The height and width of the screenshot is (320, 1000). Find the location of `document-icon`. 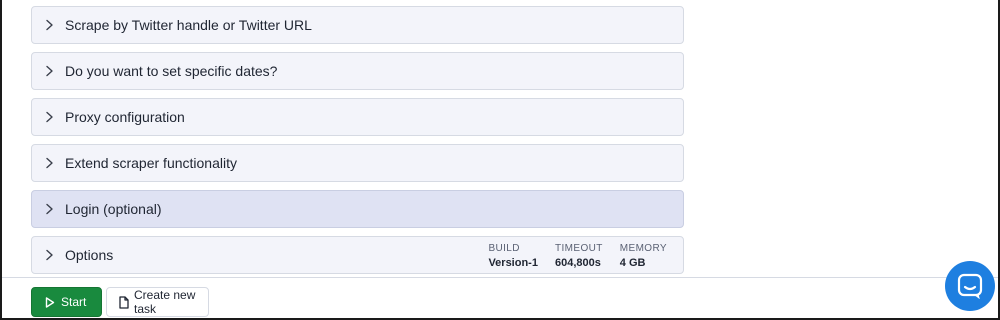

document-icon is located at coordinates (124, 302).